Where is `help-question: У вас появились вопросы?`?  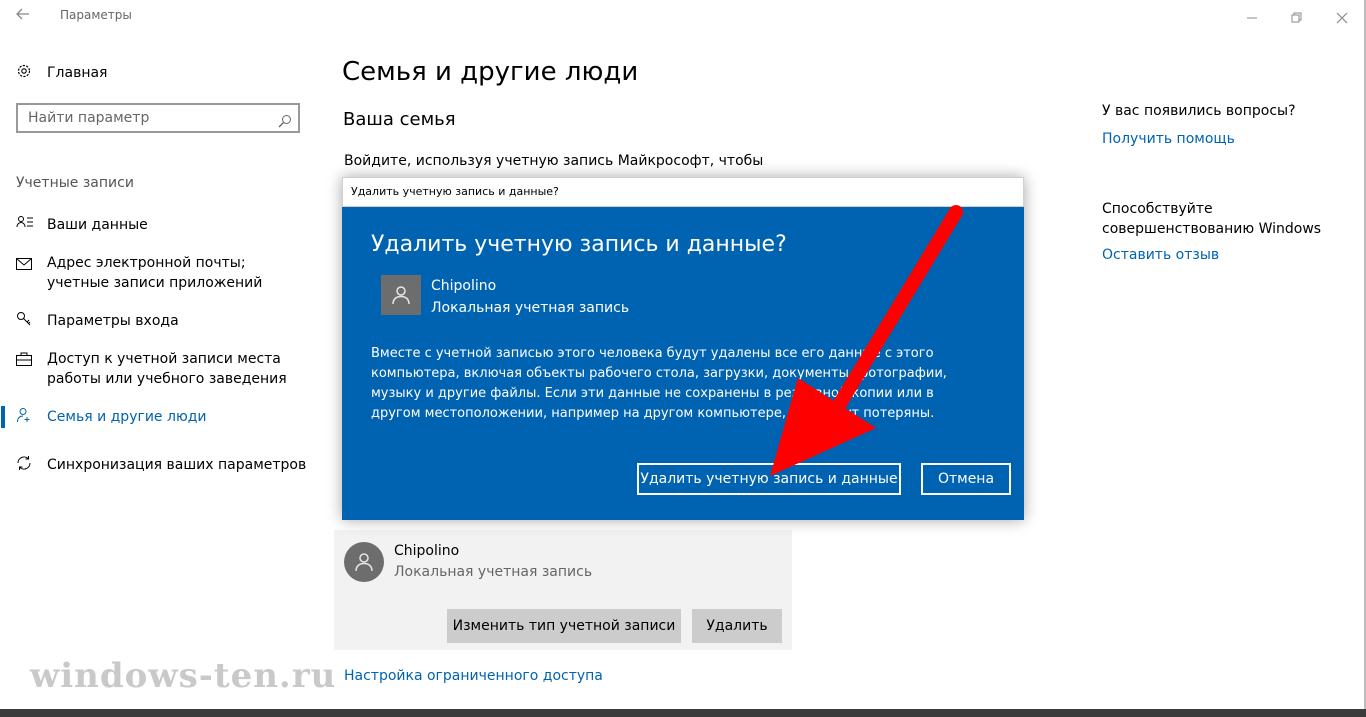 help-question: У вас появились вопросы? is located at coordinates (1199, 111).